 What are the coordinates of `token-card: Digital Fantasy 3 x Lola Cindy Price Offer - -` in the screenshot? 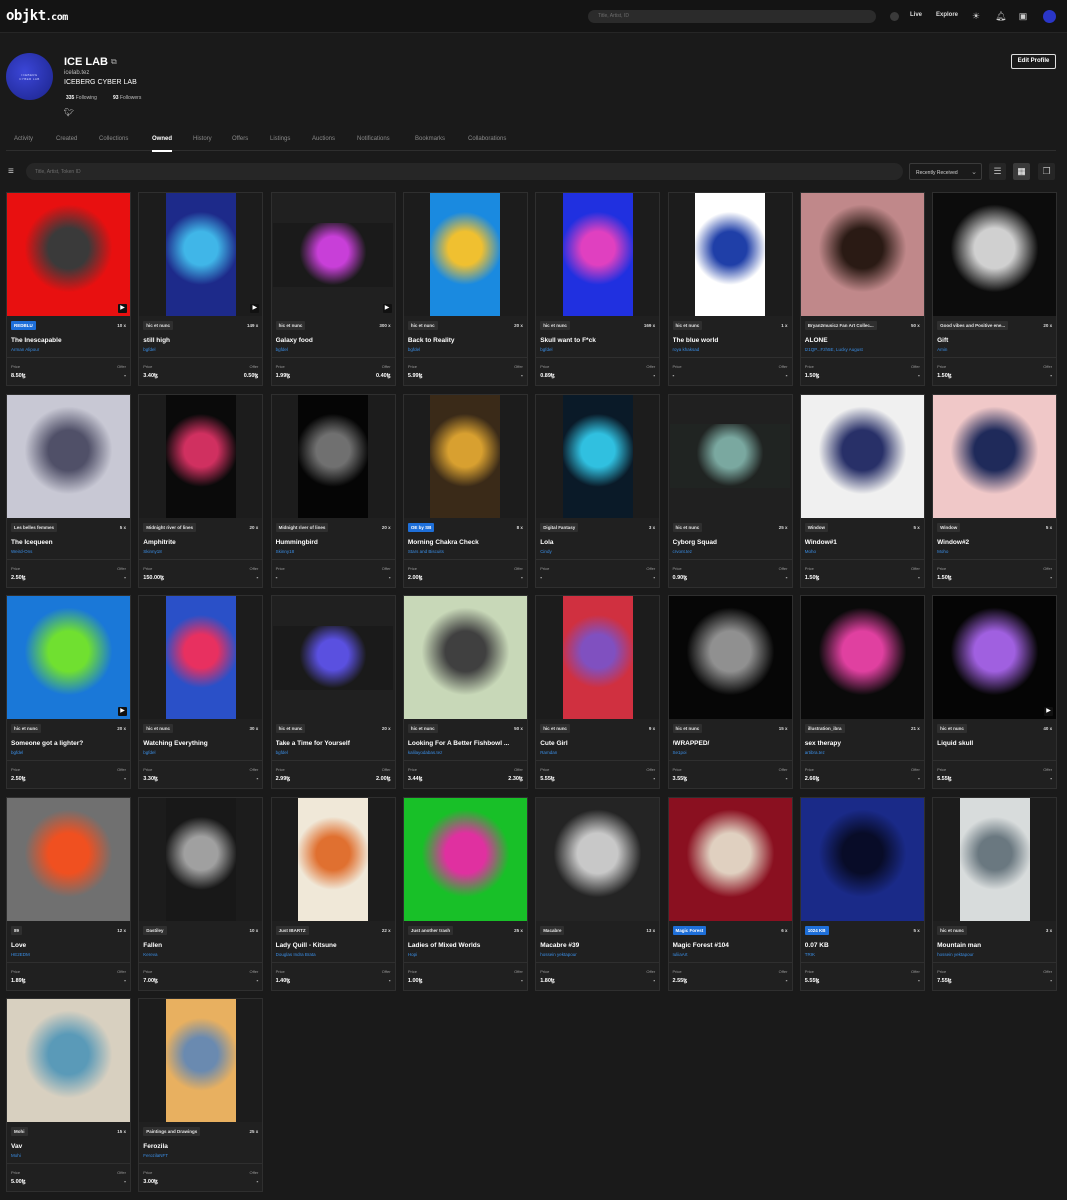 It's located at (598, 490).